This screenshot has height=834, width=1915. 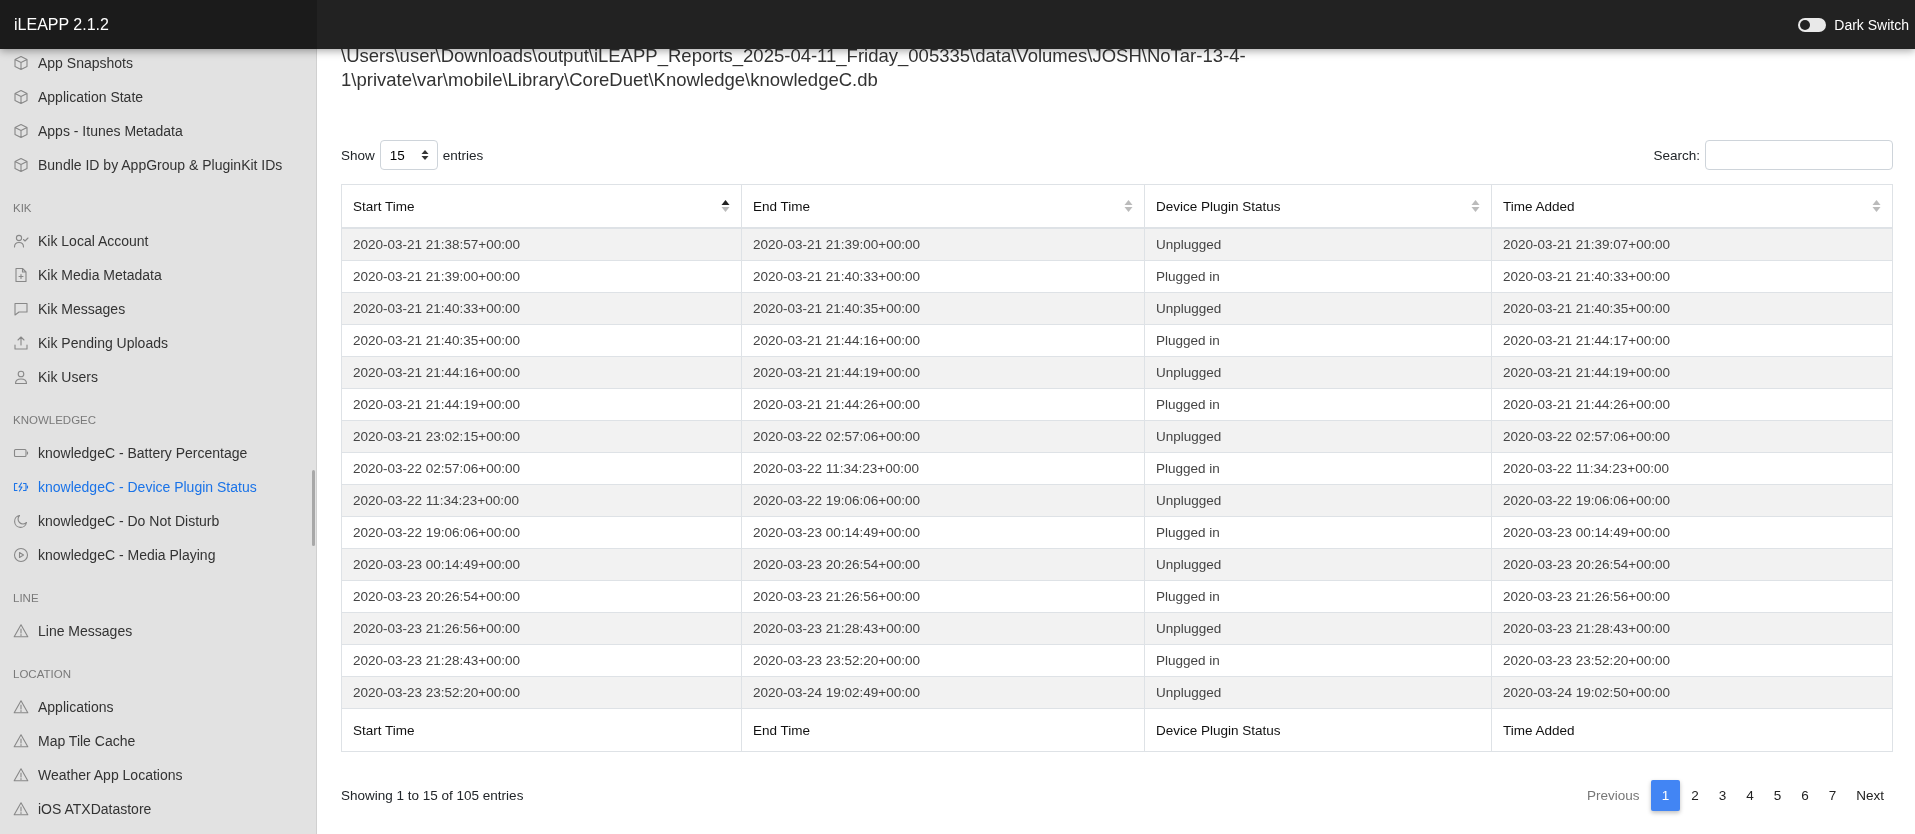 What do you see at coordinates (21, 309) in the screenshot?
I see `message-icon` at bounding box center [21, 309].